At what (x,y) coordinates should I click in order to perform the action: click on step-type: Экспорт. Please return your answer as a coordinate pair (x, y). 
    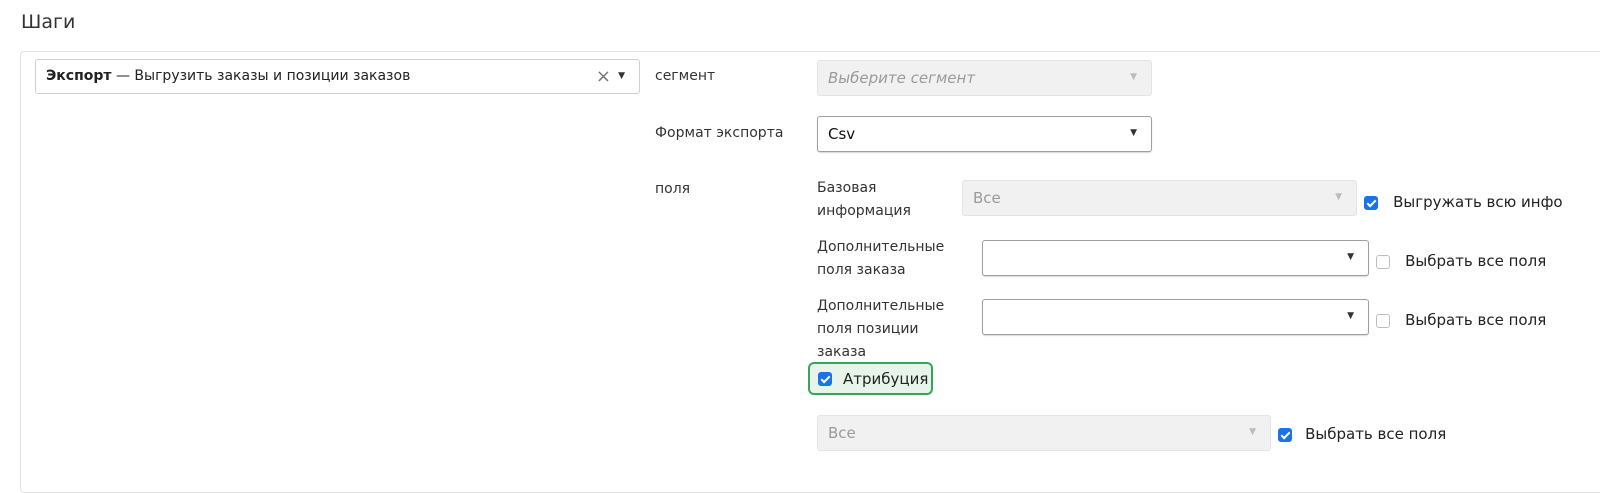
    Looking at the image, I should click on (79, 76).